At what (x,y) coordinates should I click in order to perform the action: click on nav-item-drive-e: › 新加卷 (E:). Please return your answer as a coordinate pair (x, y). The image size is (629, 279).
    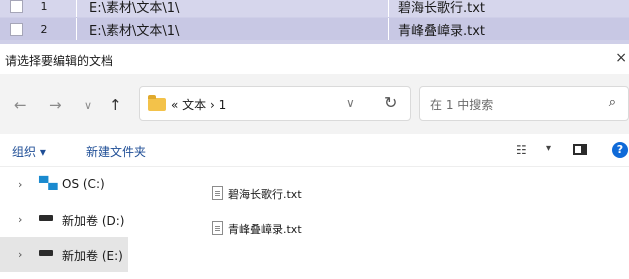
    Looking at the image, I should click on (64, 254).